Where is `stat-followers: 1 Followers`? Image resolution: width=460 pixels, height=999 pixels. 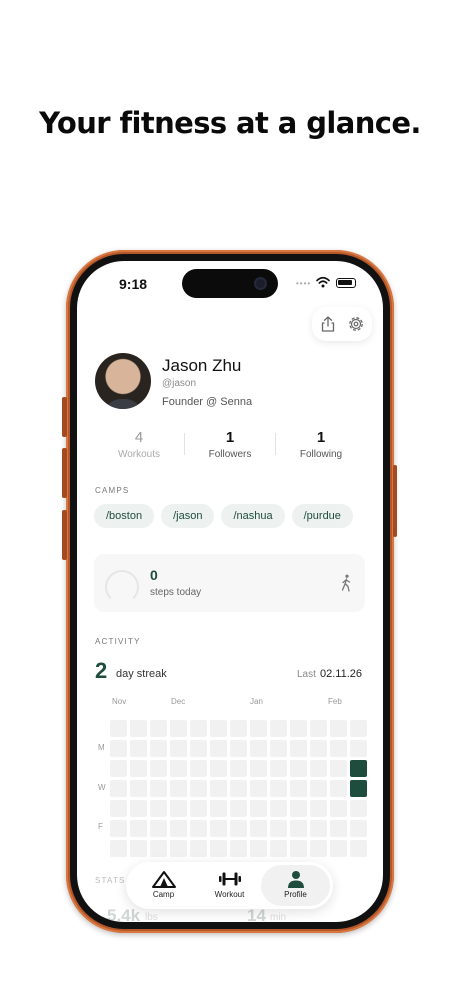
stat-followers: 1 Followers is located at coordinates (230, 444).